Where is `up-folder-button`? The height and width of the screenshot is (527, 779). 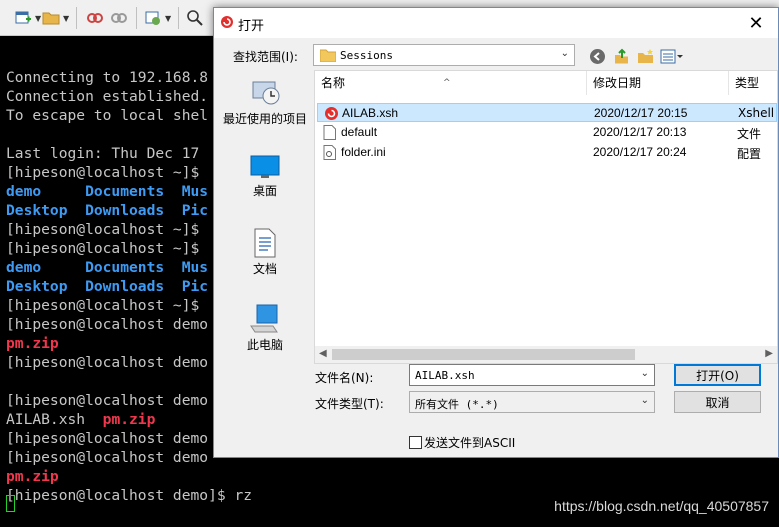
up-folder-button is located at coordinates (621, 56).